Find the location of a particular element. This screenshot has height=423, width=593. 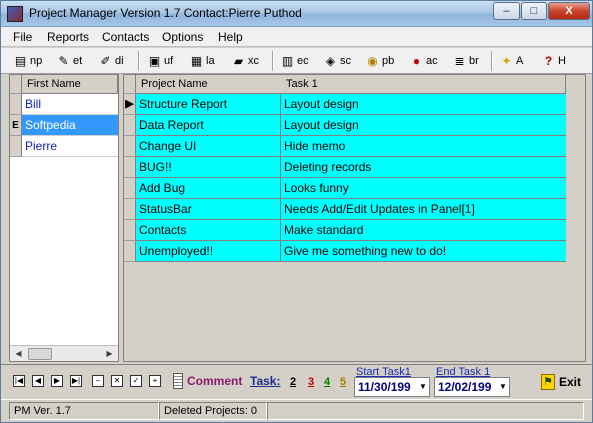

project-name-cell: BUG!! is located at coordinates (208, 167).